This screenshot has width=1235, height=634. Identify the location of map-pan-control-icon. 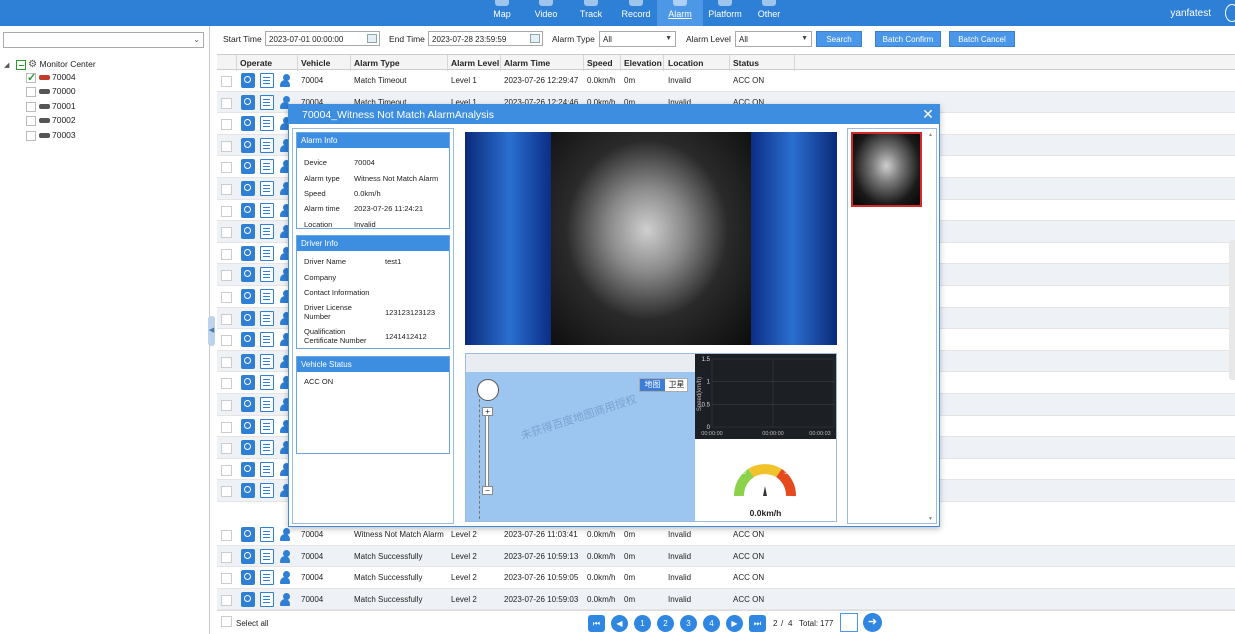
(488, 390).